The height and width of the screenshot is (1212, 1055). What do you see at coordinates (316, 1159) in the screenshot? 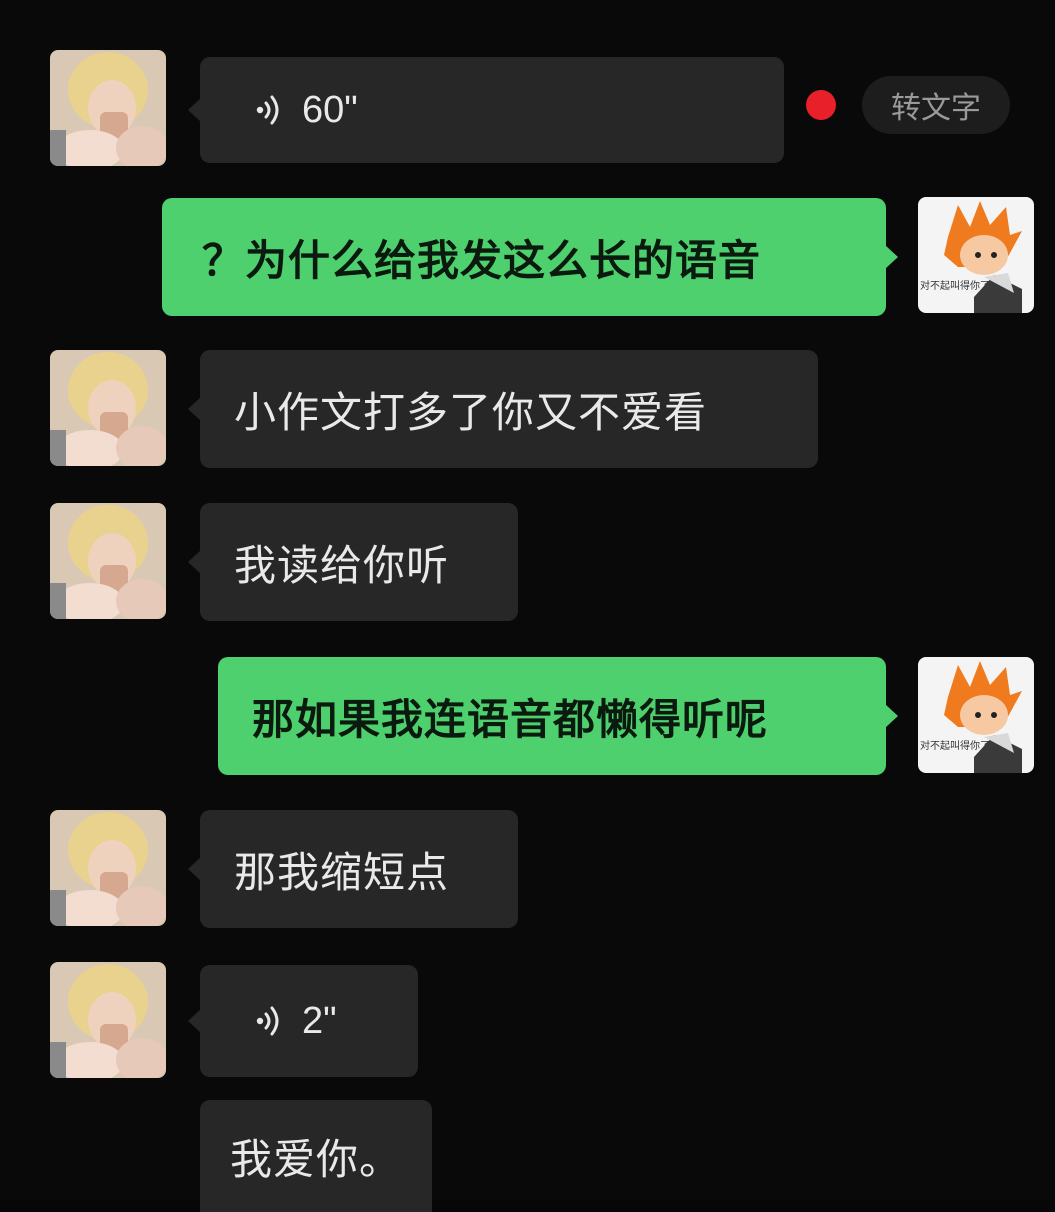
I see `message-text: 我爱你。` at bounding box center [316, 1159].